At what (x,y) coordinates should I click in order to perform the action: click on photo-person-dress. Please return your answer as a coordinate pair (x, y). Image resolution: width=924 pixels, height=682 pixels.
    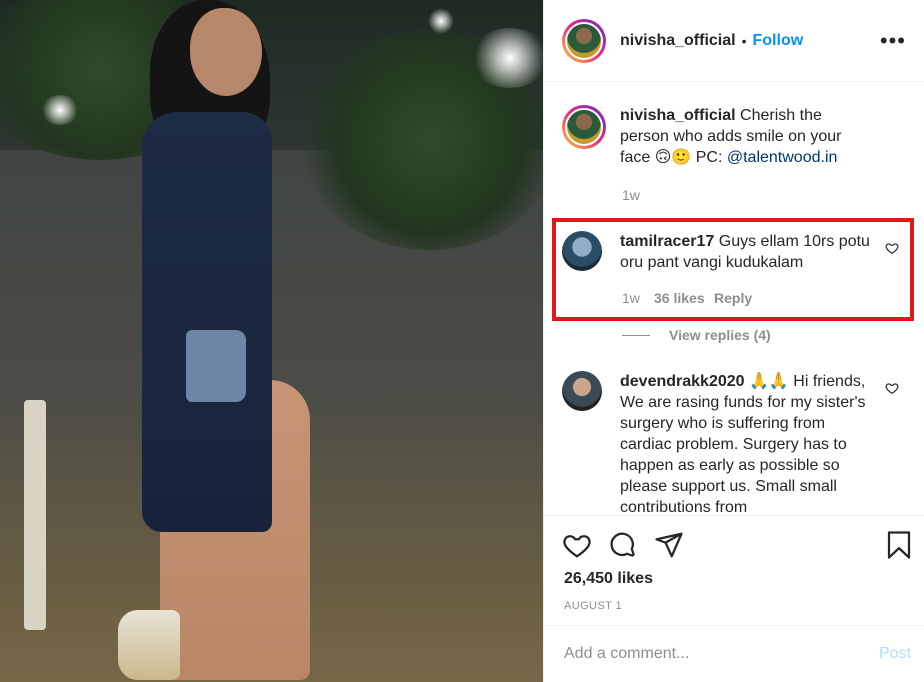
    Looking at the image, I should click on (207, 322).